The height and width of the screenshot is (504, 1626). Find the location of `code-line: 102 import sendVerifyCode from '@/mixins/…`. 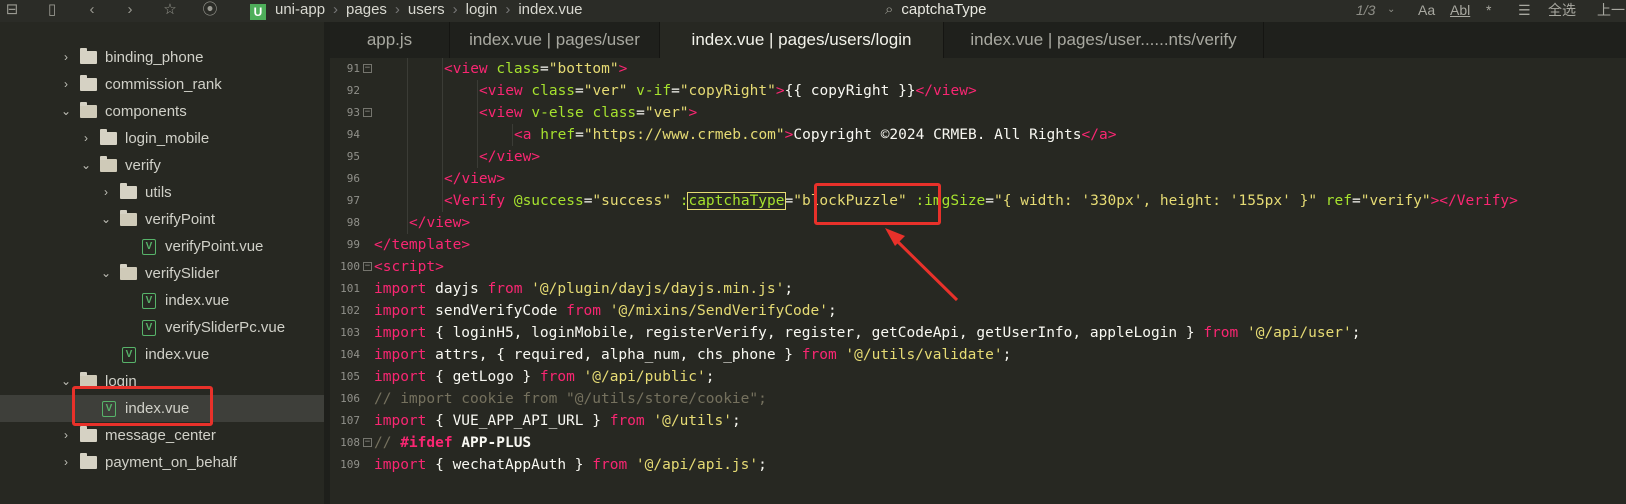

code-line: 102 import sendVerifyCode from '@/mixins/… is located at coordinates (978, 311).